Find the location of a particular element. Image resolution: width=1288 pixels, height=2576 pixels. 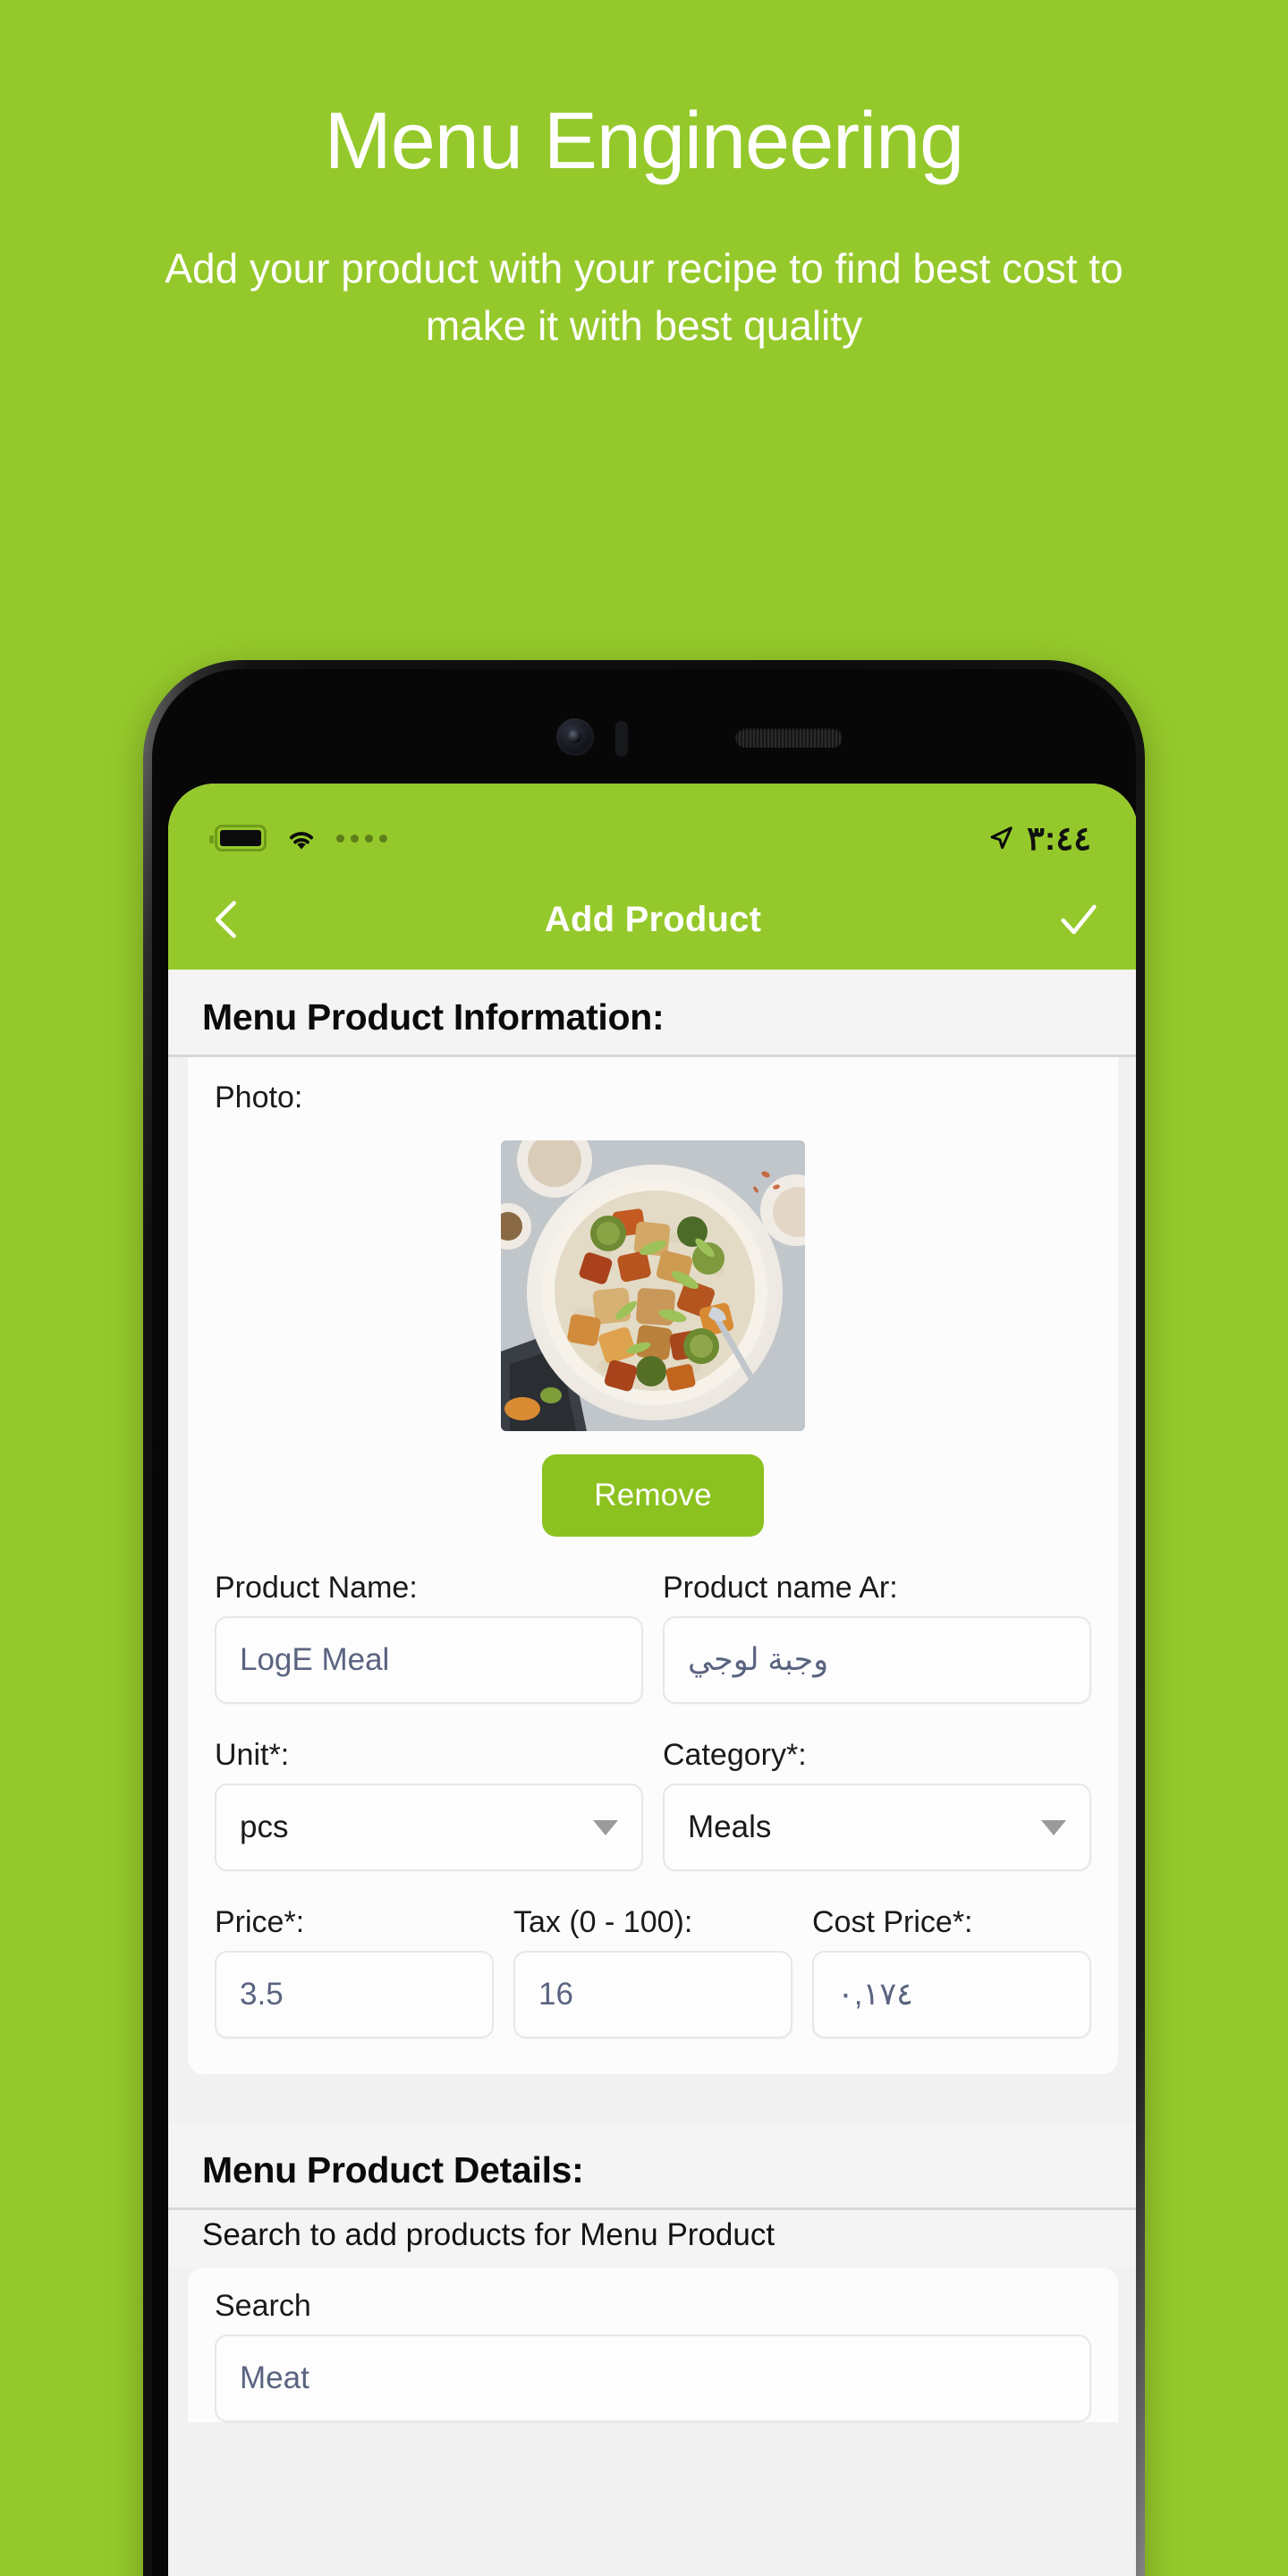

signal-dots-icon is located at coordinates (361, 838).